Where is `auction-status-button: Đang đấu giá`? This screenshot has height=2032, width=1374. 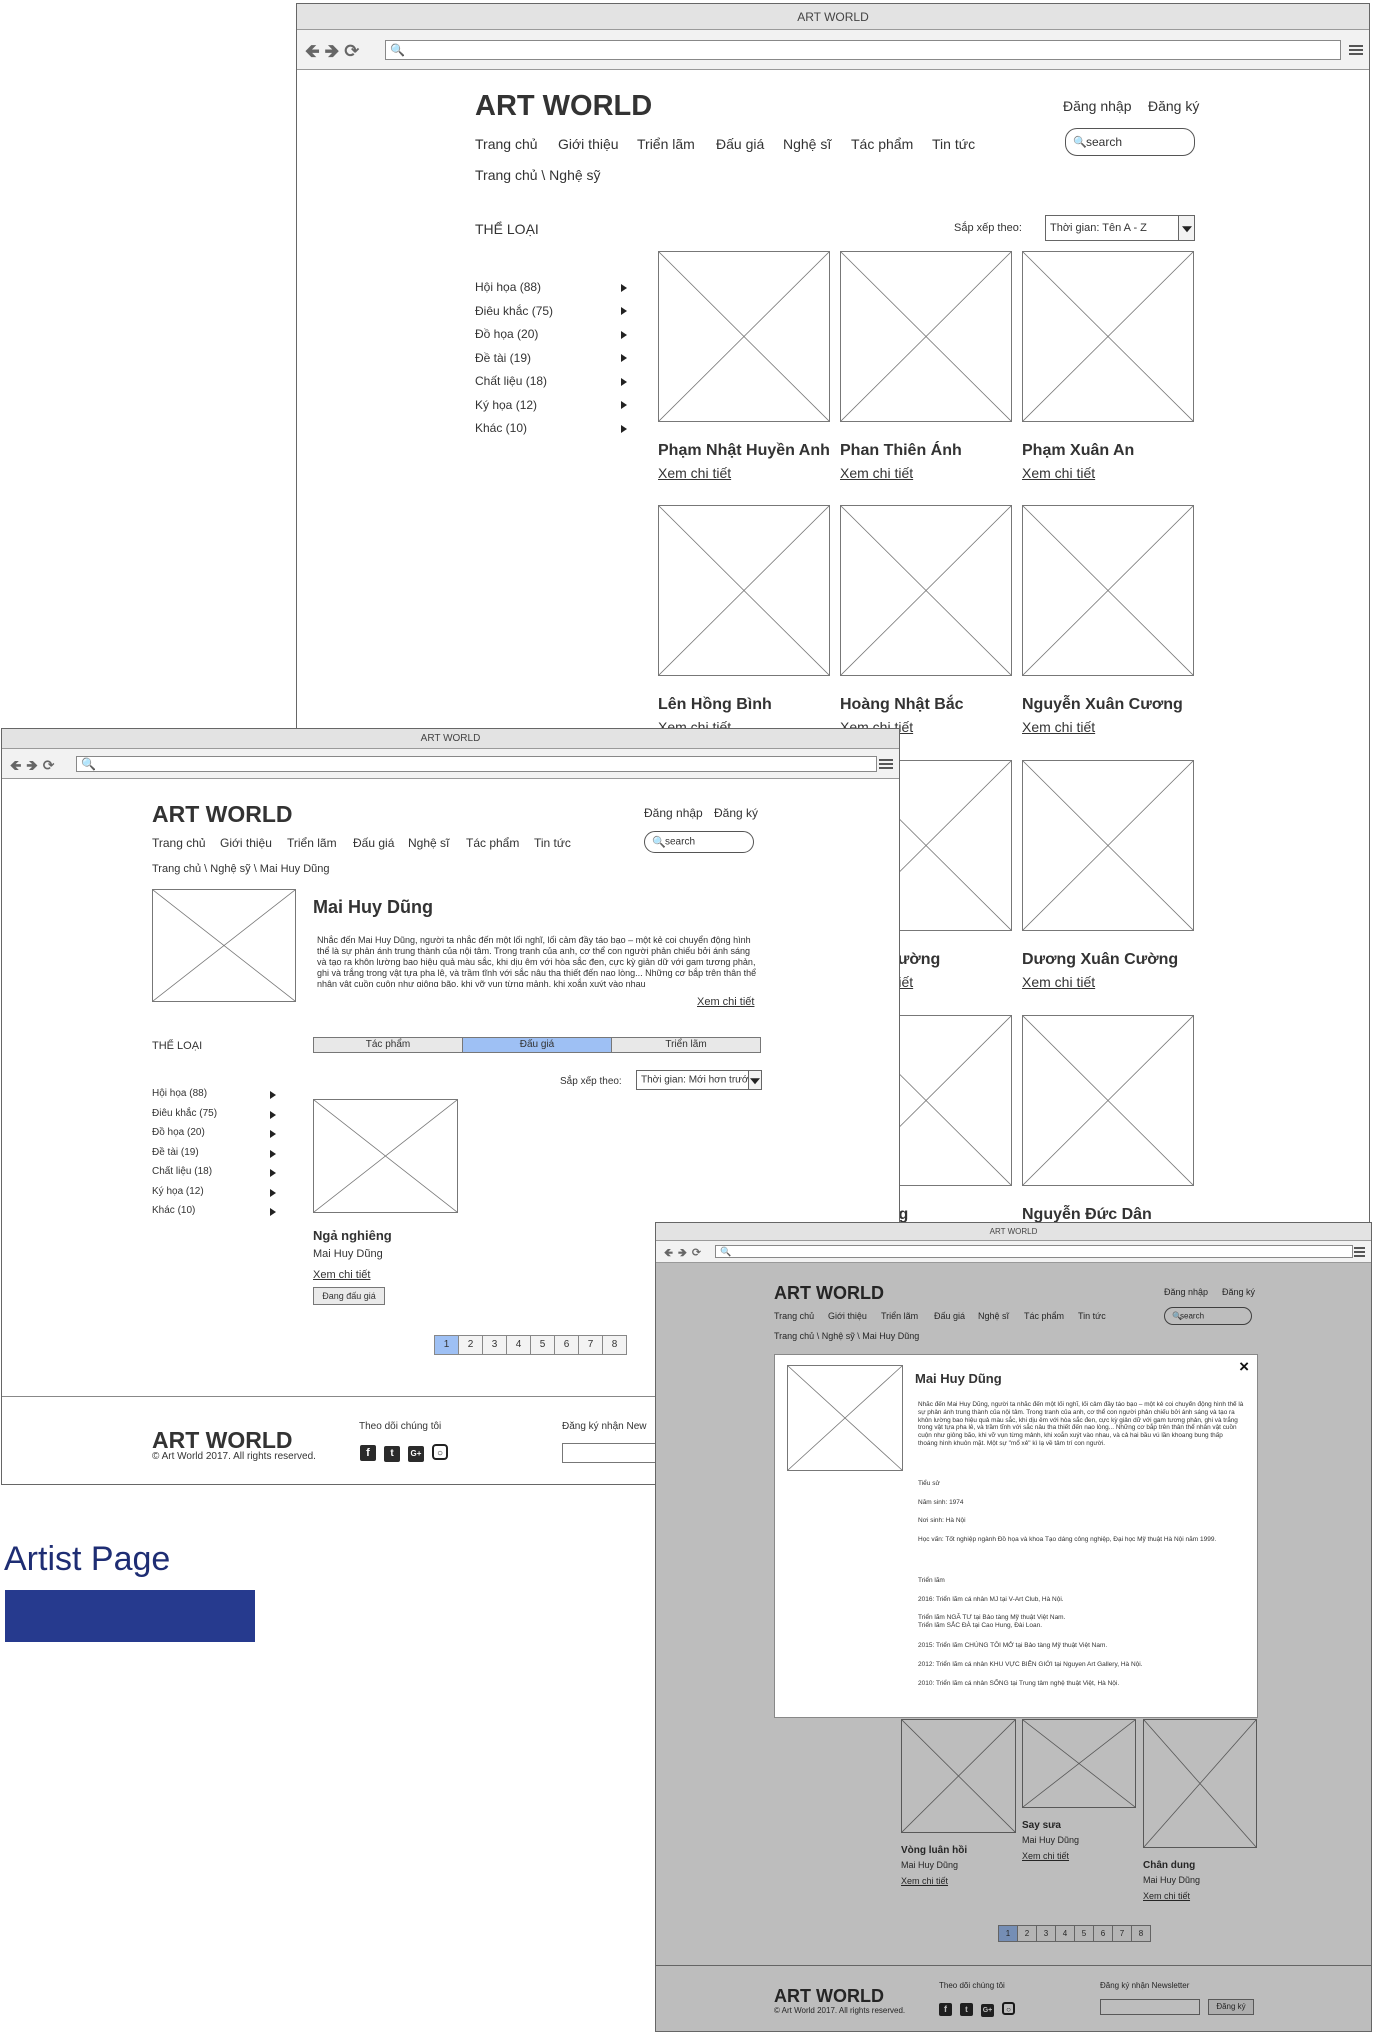 auction-status-button: Đang đấu giá is located at coordinates (349, 1296).